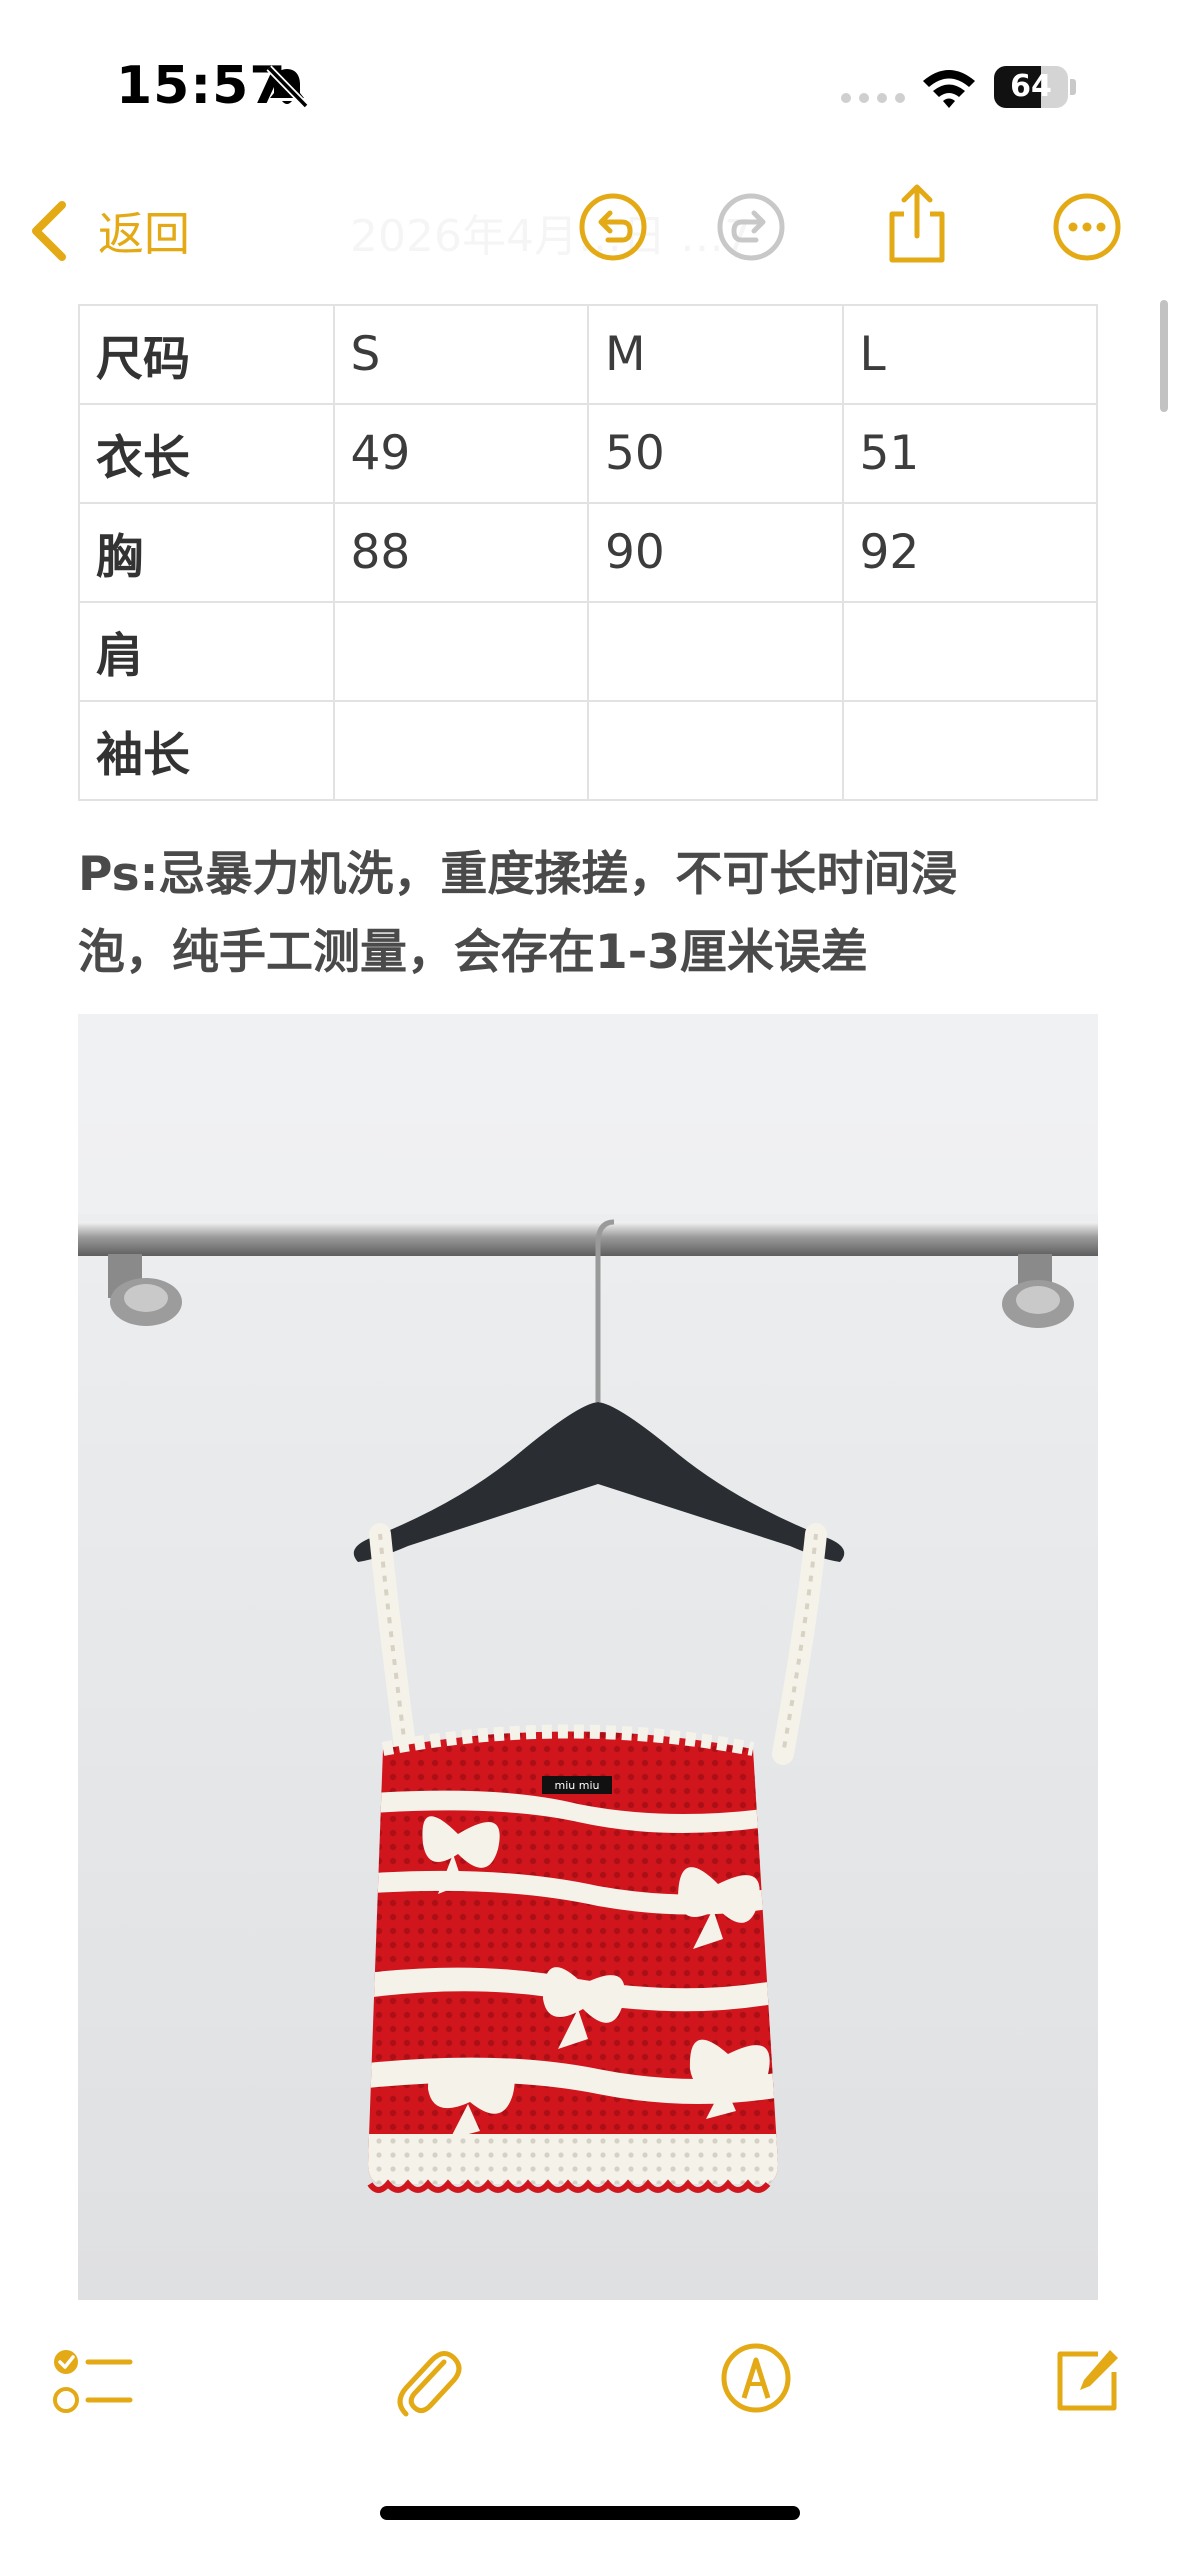 The image size is (1179, 2556). Describe the element at coordinates (756, 2378) in the screenshot. I see `markup-icon` at that location.